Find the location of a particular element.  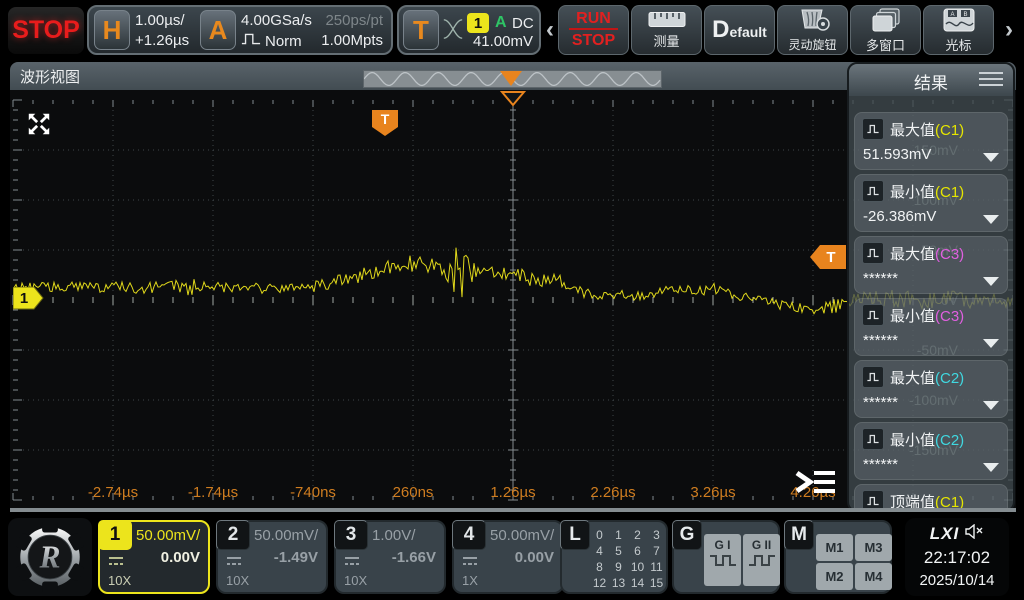

channel3-button: 3 1.00V/ -1.66V 10X is located at coordinates (390, 557).